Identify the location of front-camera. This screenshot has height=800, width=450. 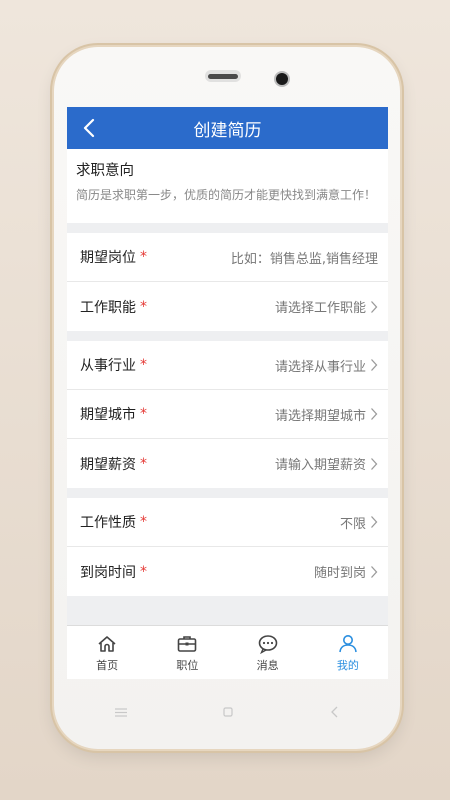
(282, 79).